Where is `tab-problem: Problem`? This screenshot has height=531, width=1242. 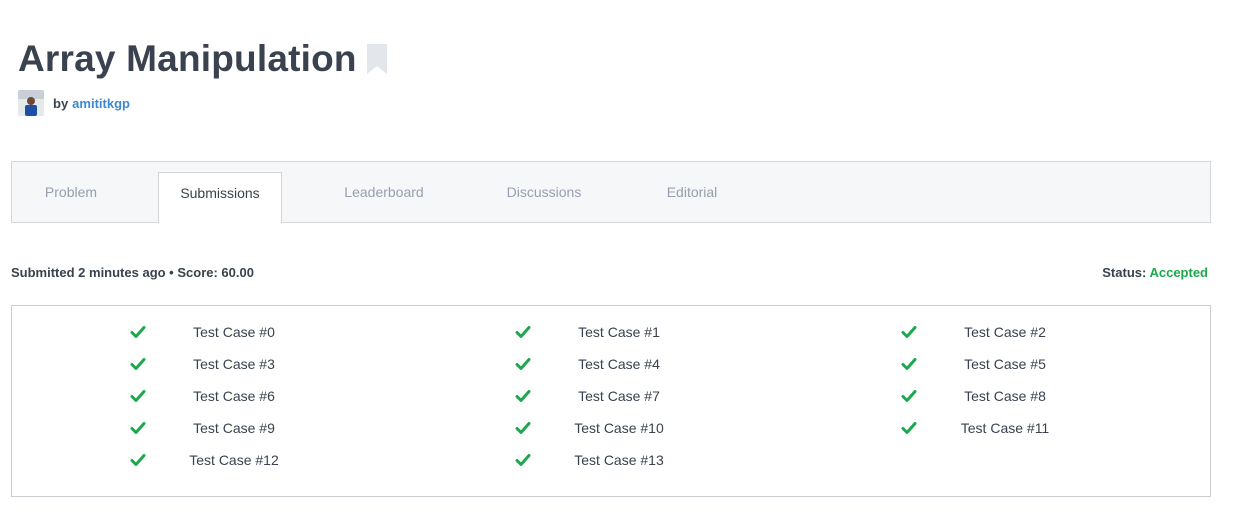 tab-problem: Problem is located at coordinates (71, 192).